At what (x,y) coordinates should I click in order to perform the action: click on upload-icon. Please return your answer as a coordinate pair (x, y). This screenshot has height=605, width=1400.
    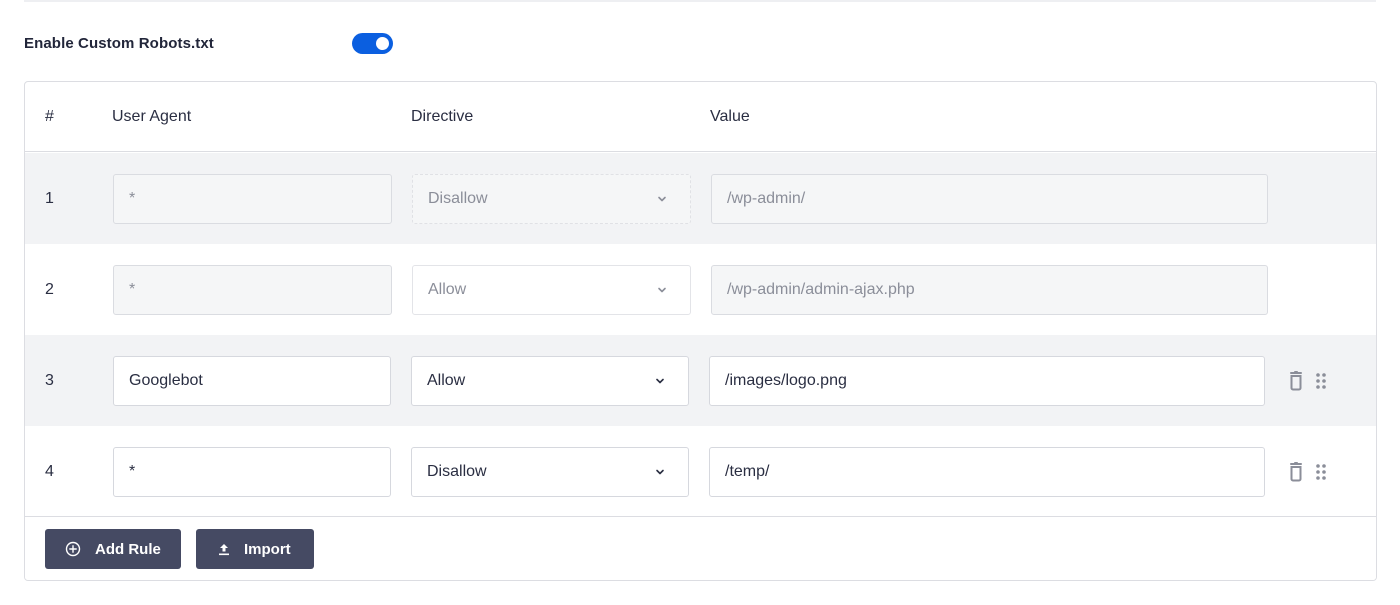
    Looking at the image, I should click on (224, 549).